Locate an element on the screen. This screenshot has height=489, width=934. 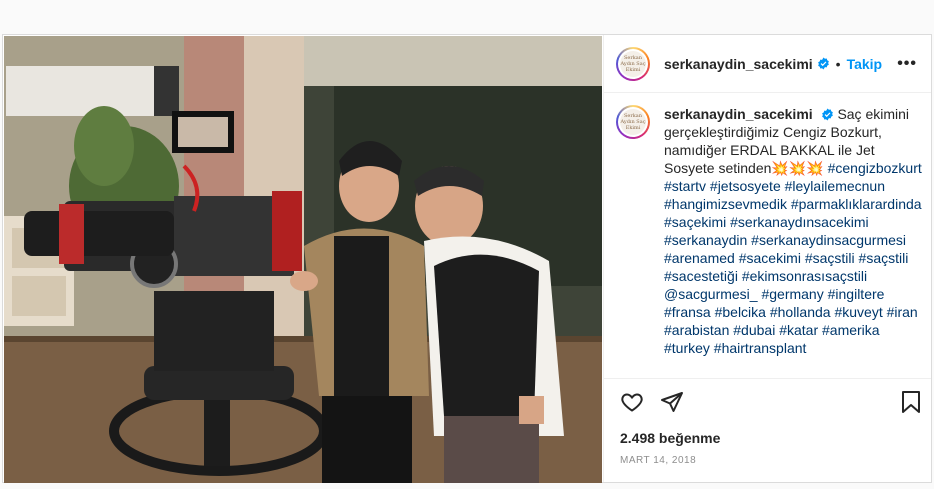
caption-avatar: Serkan Aydın Saç Ekimi is located at coordinates (633, 122).